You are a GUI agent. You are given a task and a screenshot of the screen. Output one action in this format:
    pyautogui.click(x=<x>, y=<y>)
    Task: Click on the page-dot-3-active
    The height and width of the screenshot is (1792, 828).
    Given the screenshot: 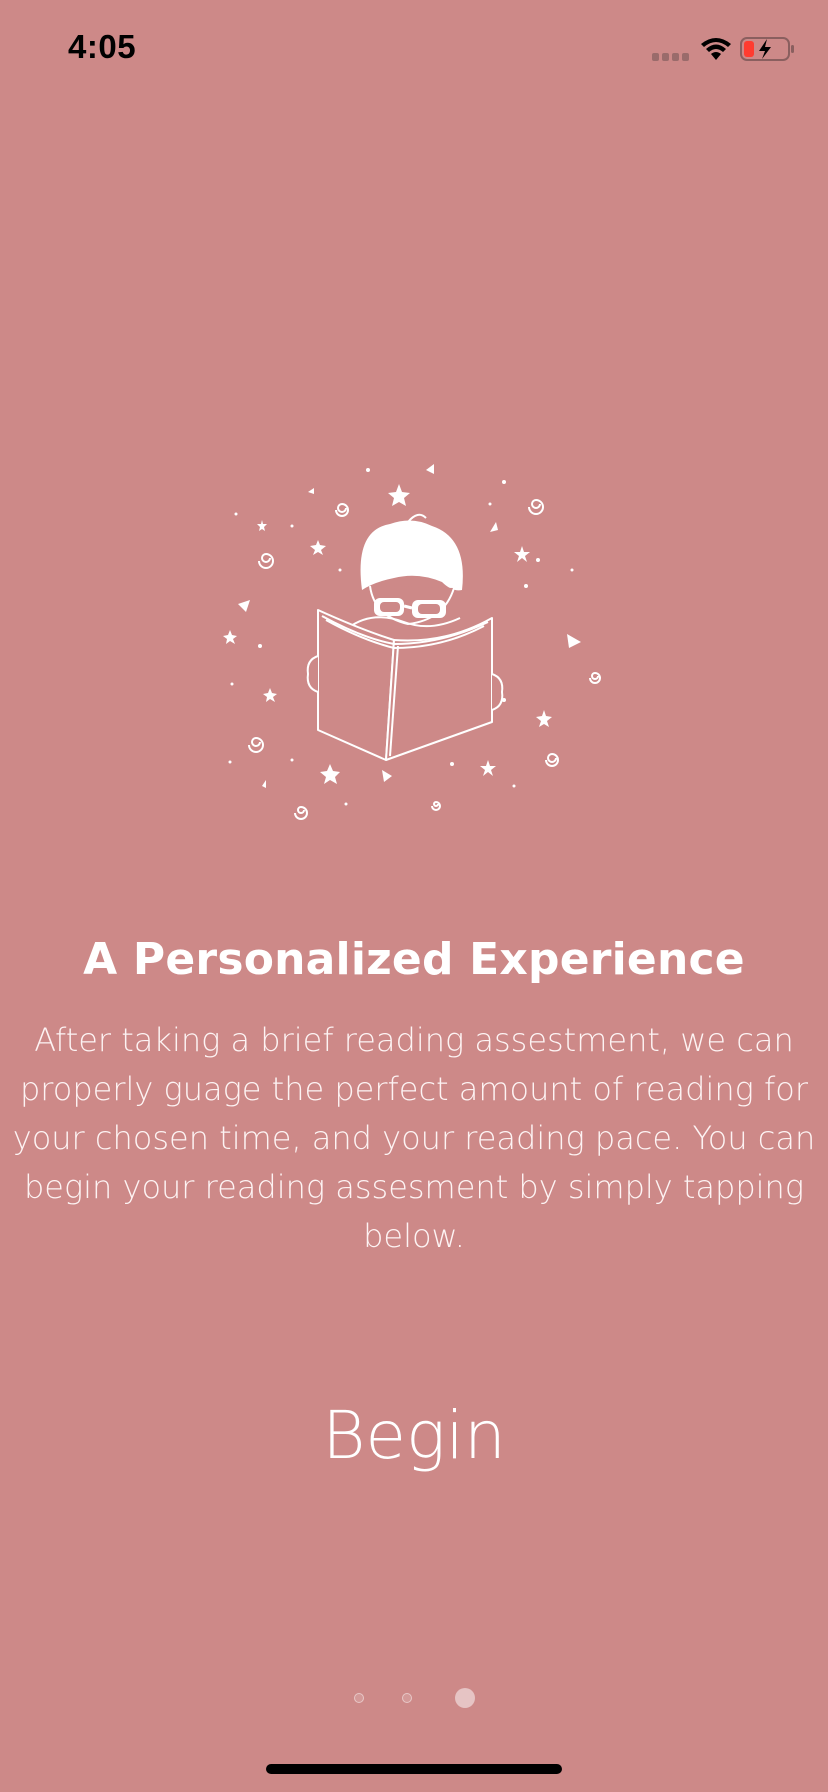 What is the action you would take?
    pyautogui.click(x=464, y=1698)
    